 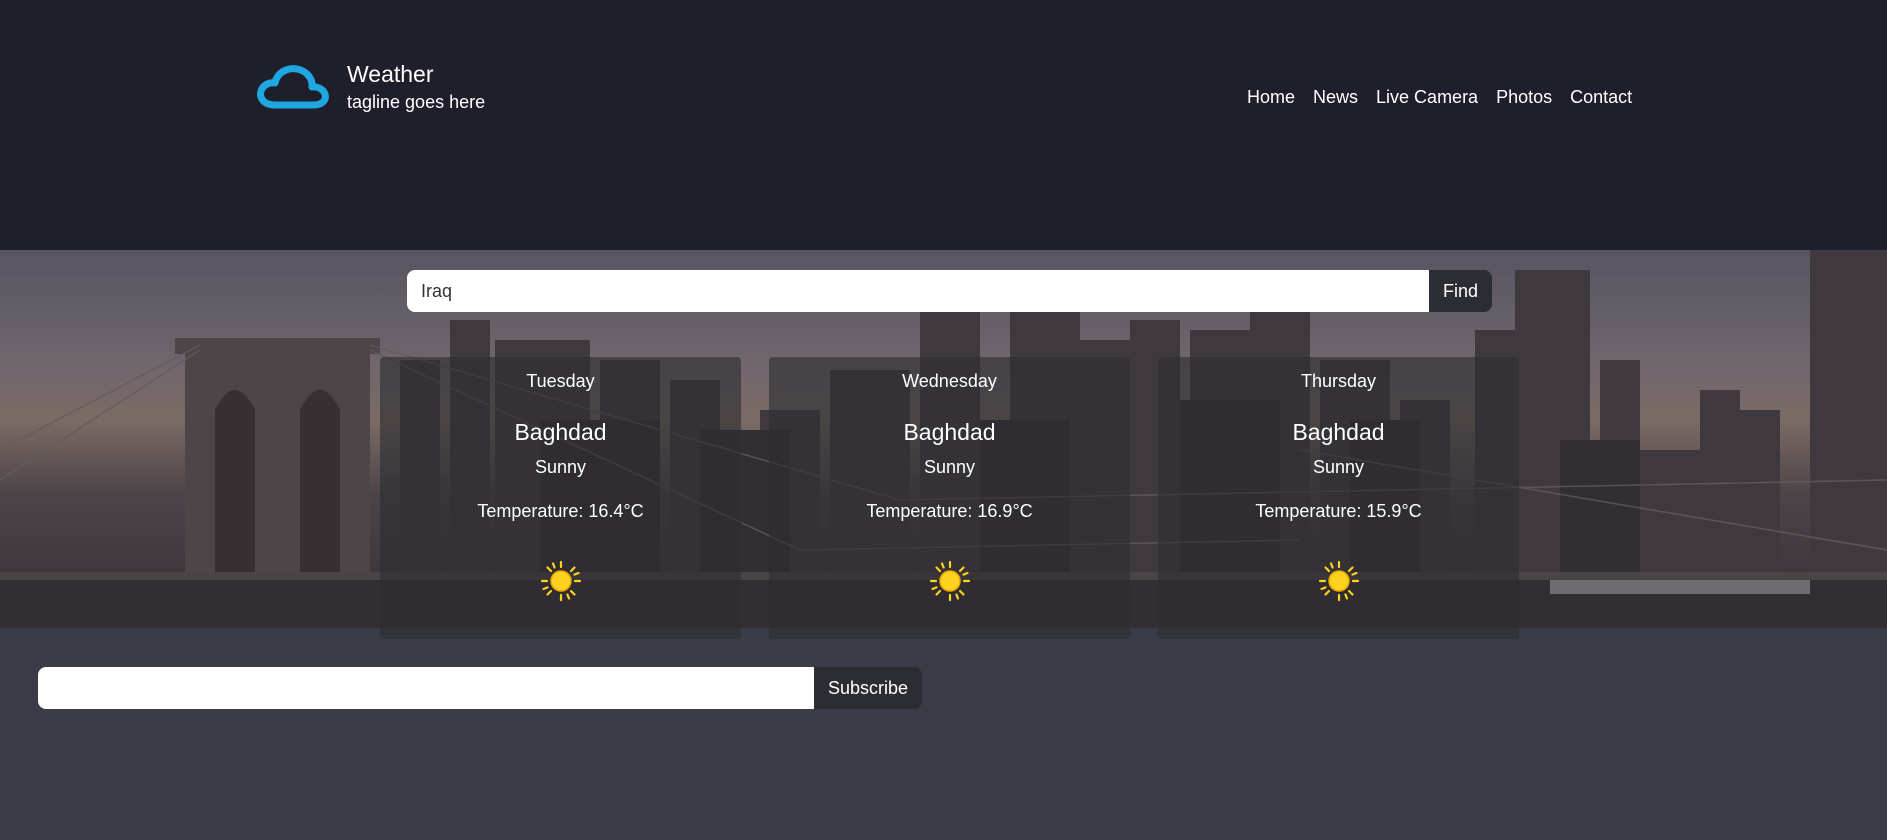 I want to click on forecast-day: Tuesday, so click(x=560, y=381).